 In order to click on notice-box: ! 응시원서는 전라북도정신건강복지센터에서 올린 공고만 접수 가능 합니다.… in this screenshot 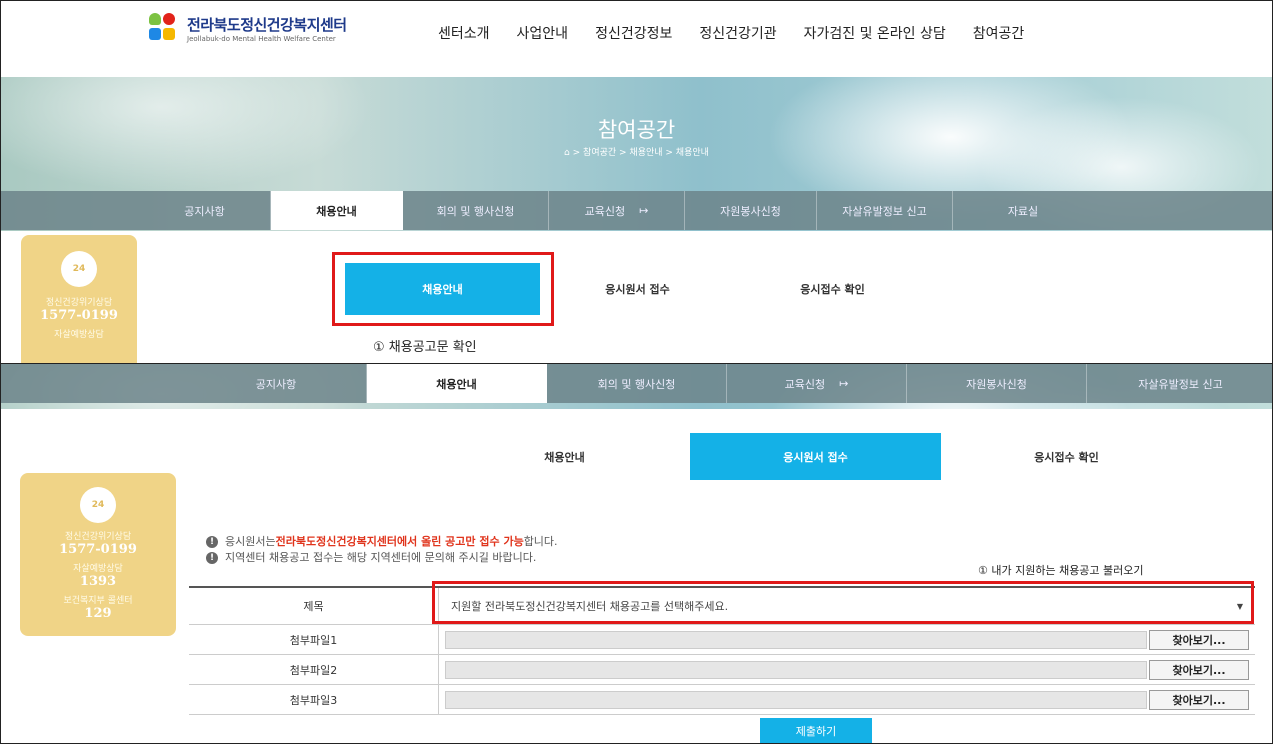, I will do `click(382, 550)`.